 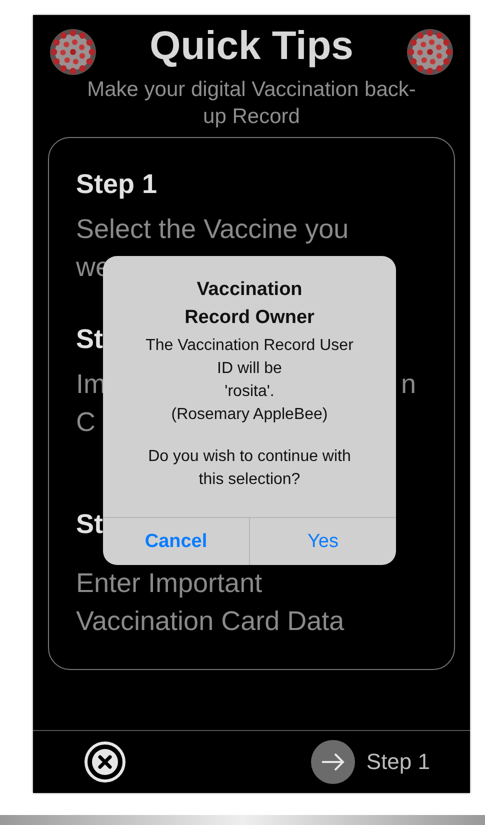 I want to click on step-description: Select the Vaccine you, so click(x=212, y=229).